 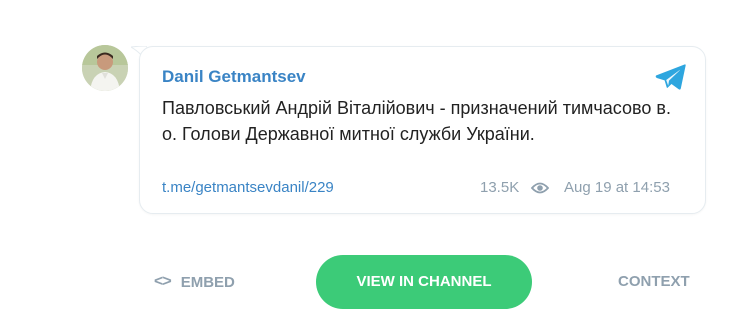 I want to click on author-name: Danil Getmantsev, so click(x=234, y=77).